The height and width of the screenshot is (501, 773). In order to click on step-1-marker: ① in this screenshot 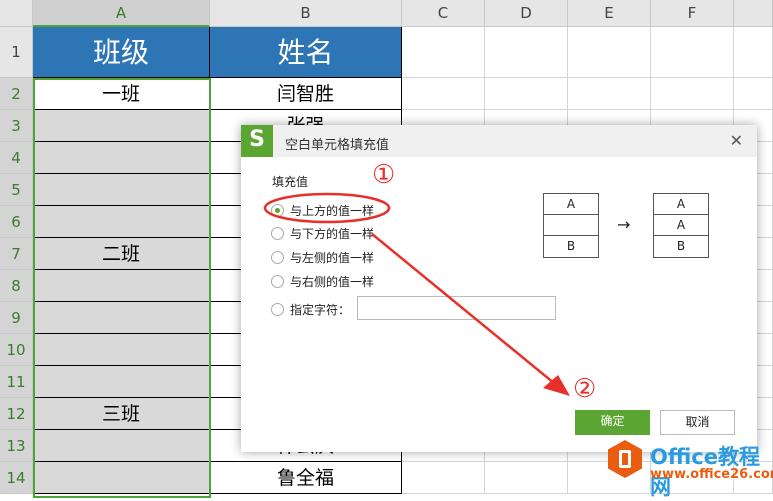, I will do `click(384, 175)`.